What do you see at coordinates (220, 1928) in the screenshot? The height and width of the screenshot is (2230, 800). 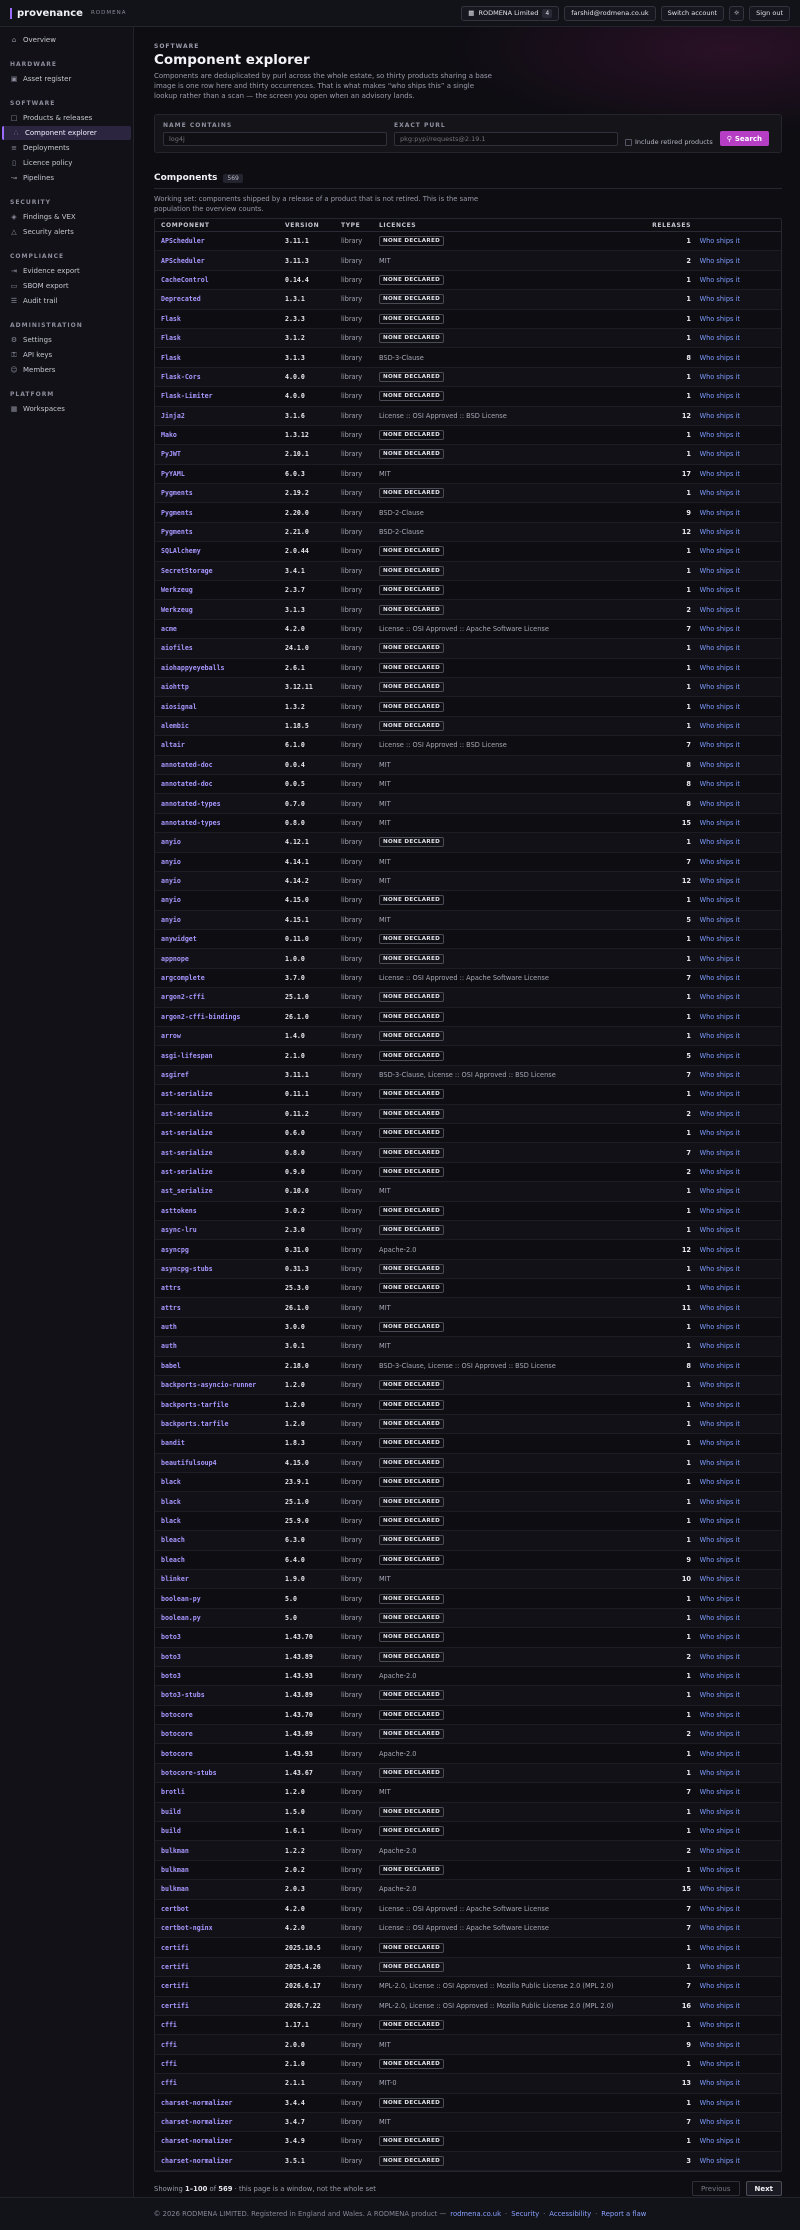 I see `component-name-link: certbot-nginx` at bounding box center [220, 1928].